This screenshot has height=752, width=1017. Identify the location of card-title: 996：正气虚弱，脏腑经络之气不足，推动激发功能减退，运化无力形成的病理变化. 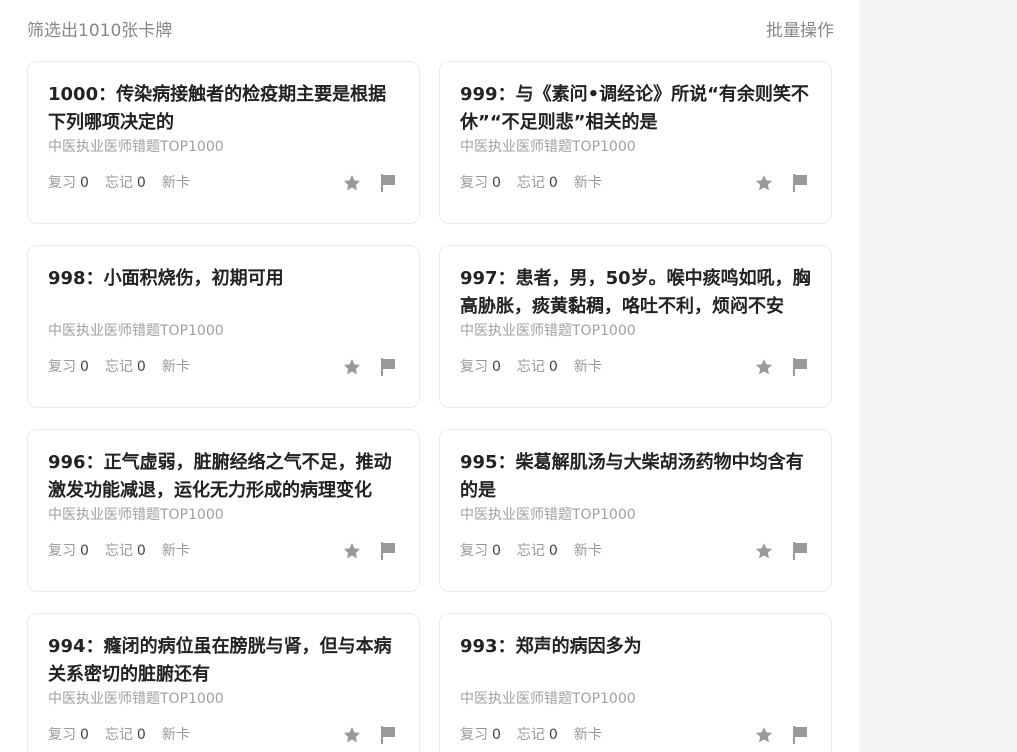
(220, 476).